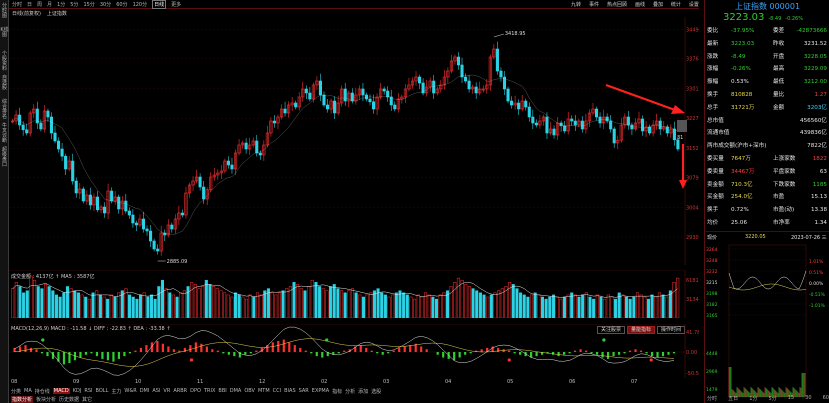  Describe the element at coordinates (354, 351) in the screenshot. I see `macd-chart: 41.78 0.00 -50.55` at that location.